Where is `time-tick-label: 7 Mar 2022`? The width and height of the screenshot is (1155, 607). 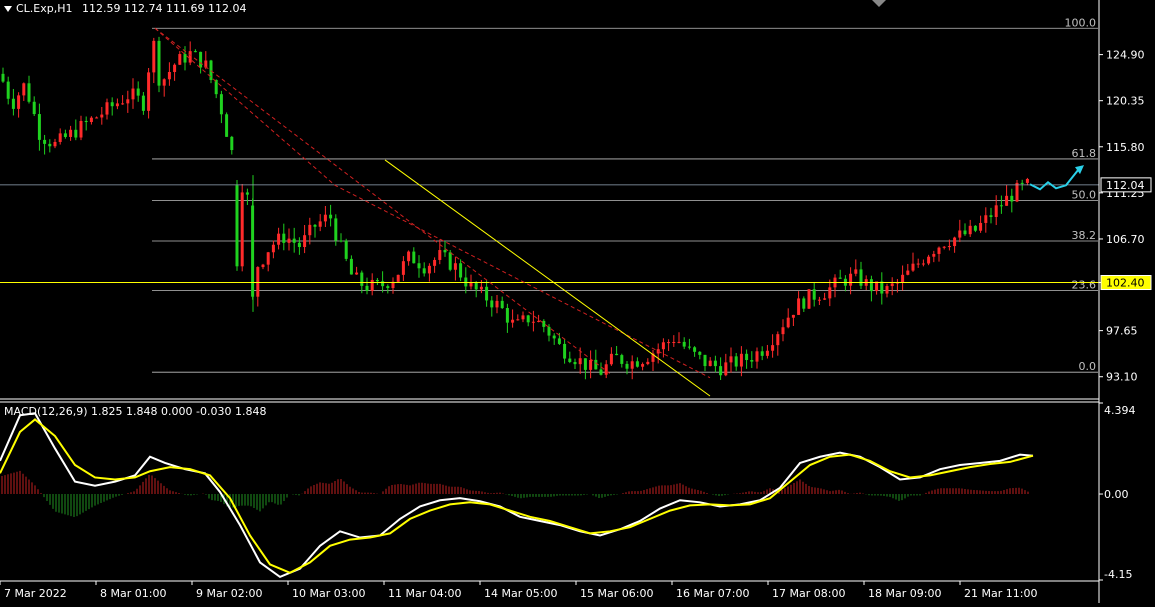 time-tick-label: 7 Mar 2022 is located at coordinates (35, 593).